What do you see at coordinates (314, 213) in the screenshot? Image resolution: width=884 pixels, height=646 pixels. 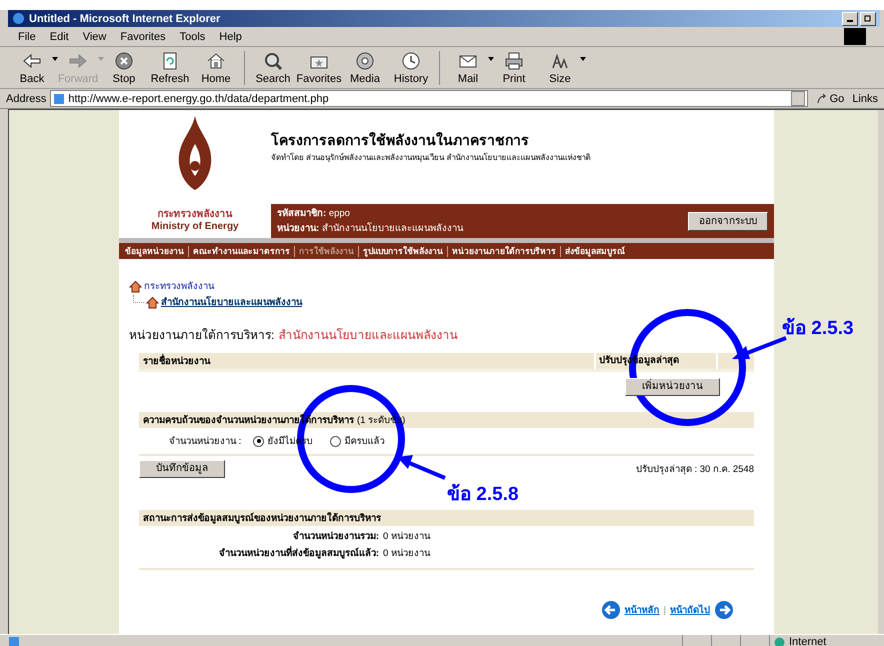 I see `member-id: รหัสสมาชิก: eppo` at bounding box center [314, 213].